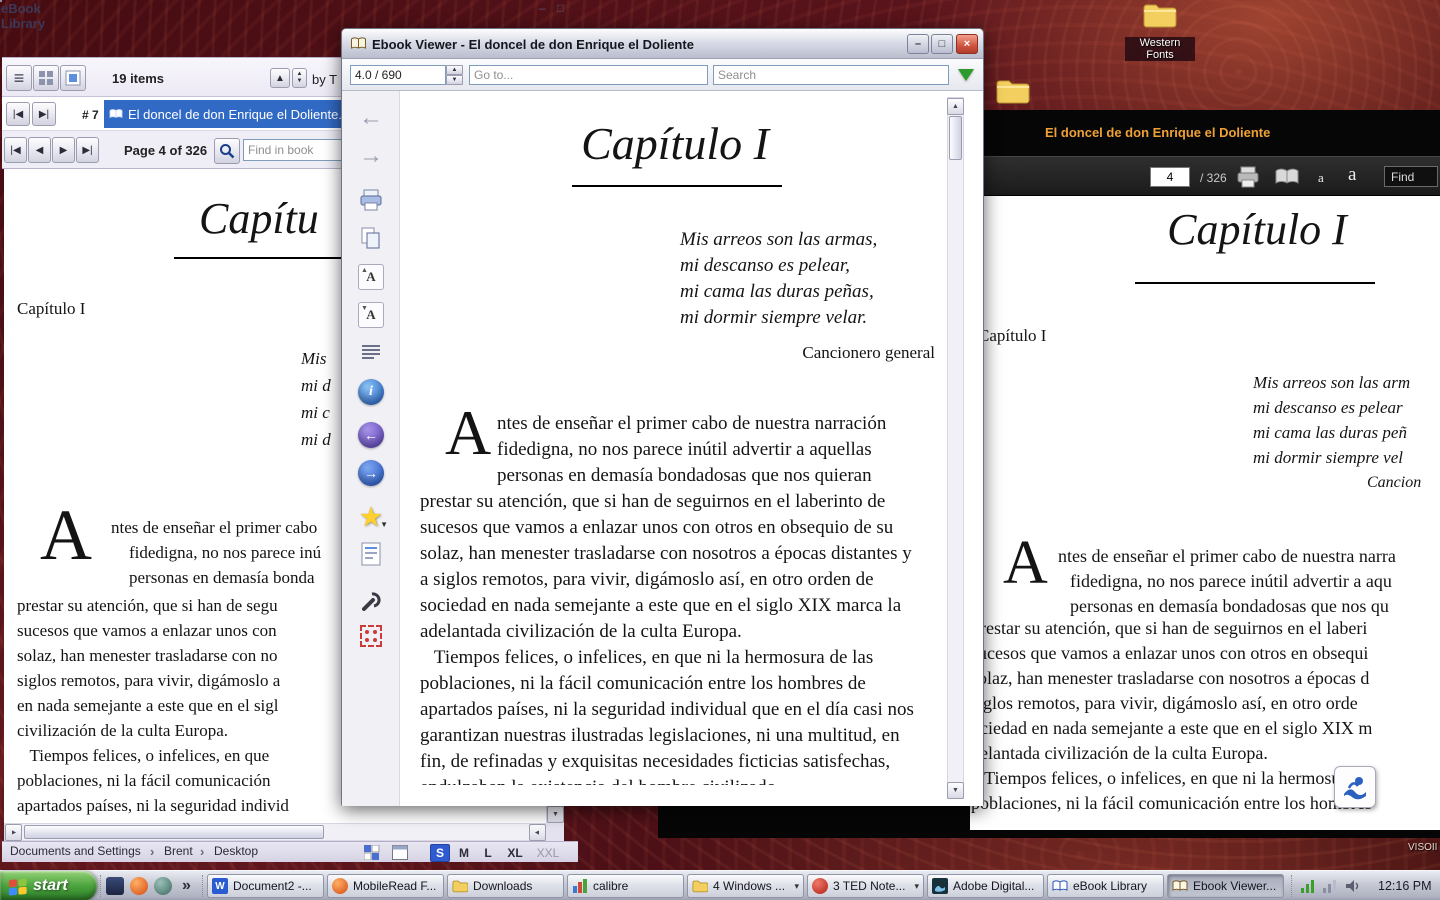 This screenshot has width=1440, height=900. I want to click on goto-input, so click(588, 75).